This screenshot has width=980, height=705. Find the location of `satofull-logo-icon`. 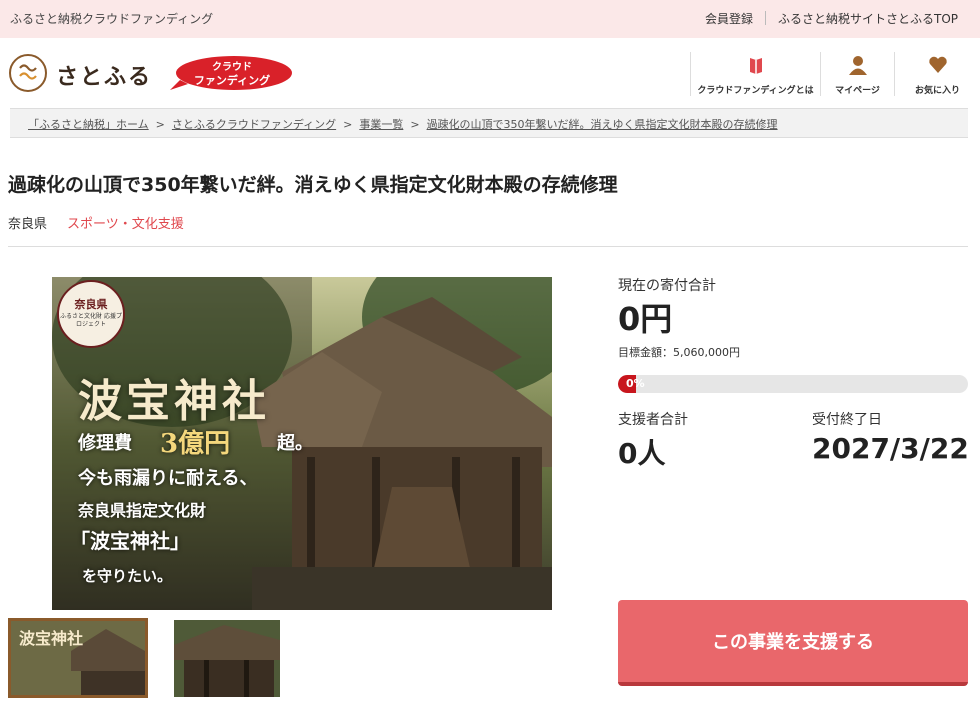

satofull-logo-icon is located at coordinates (28, 73).